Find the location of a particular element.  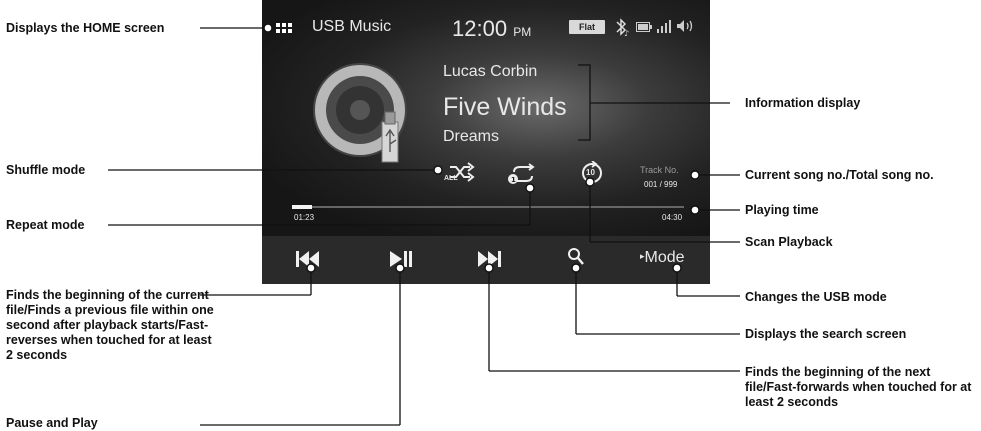

annotation-pause-play: Pause and Play is located at coordinates (52, 423).